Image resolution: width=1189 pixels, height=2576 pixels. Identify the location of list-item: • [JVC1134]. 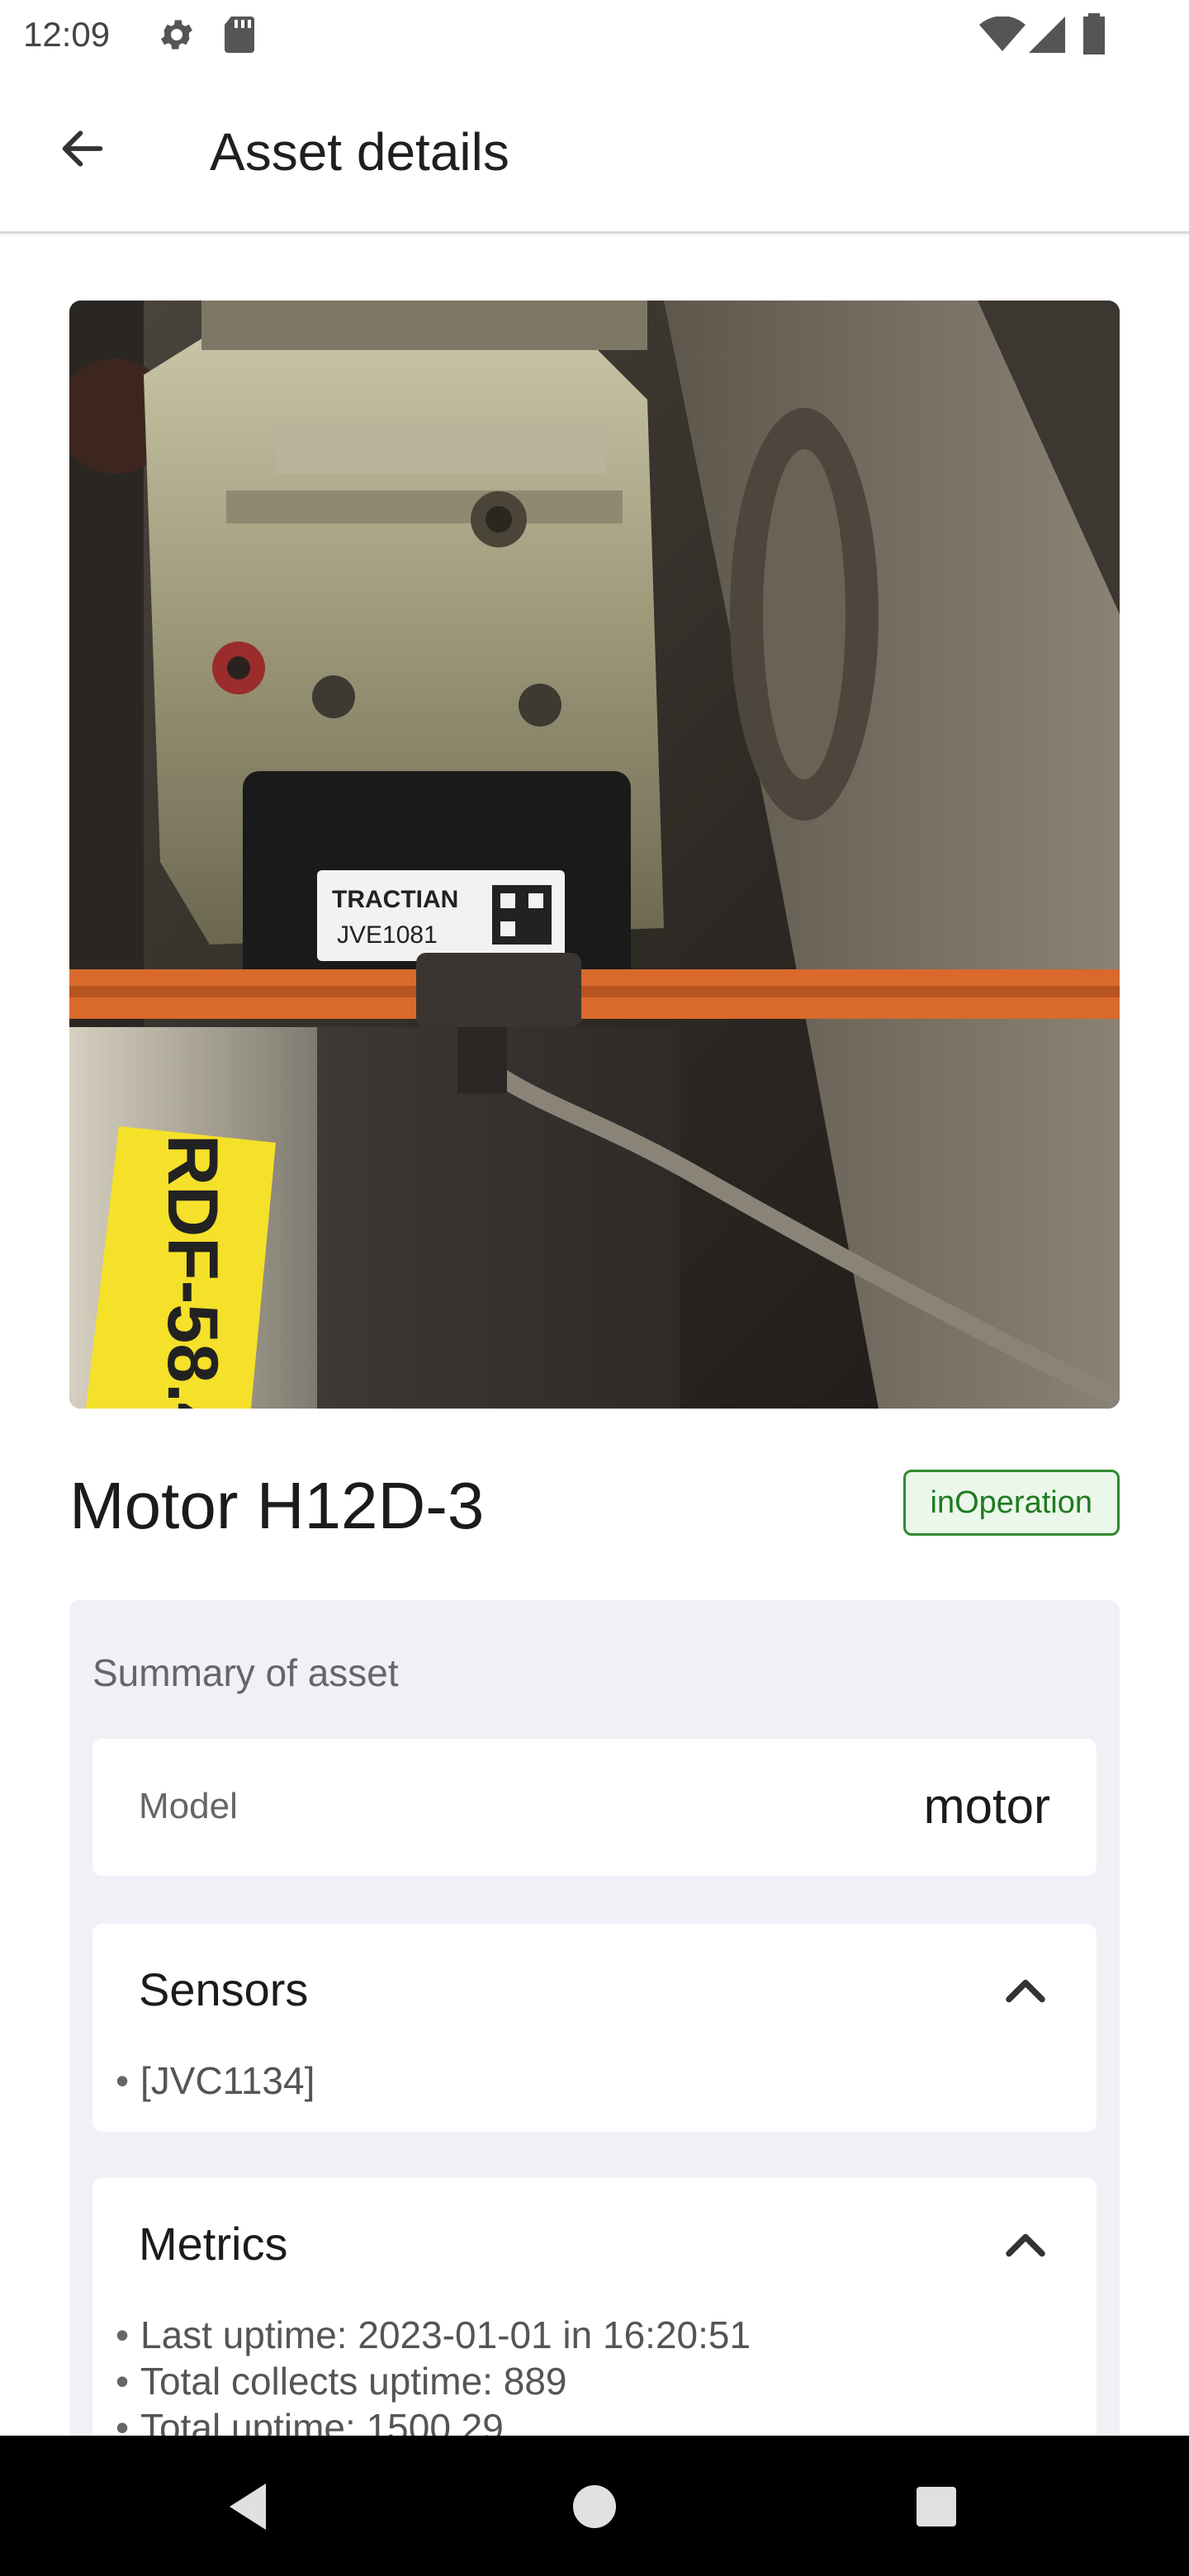
(215, 2080).